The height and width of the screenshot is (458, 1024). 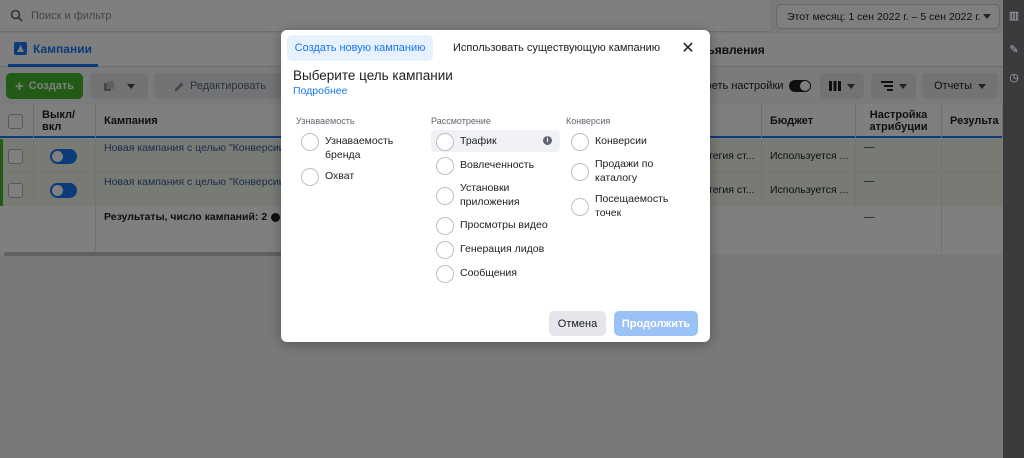 I want to click on objective-traffic: Трафик i, so click(x=495, y=141).